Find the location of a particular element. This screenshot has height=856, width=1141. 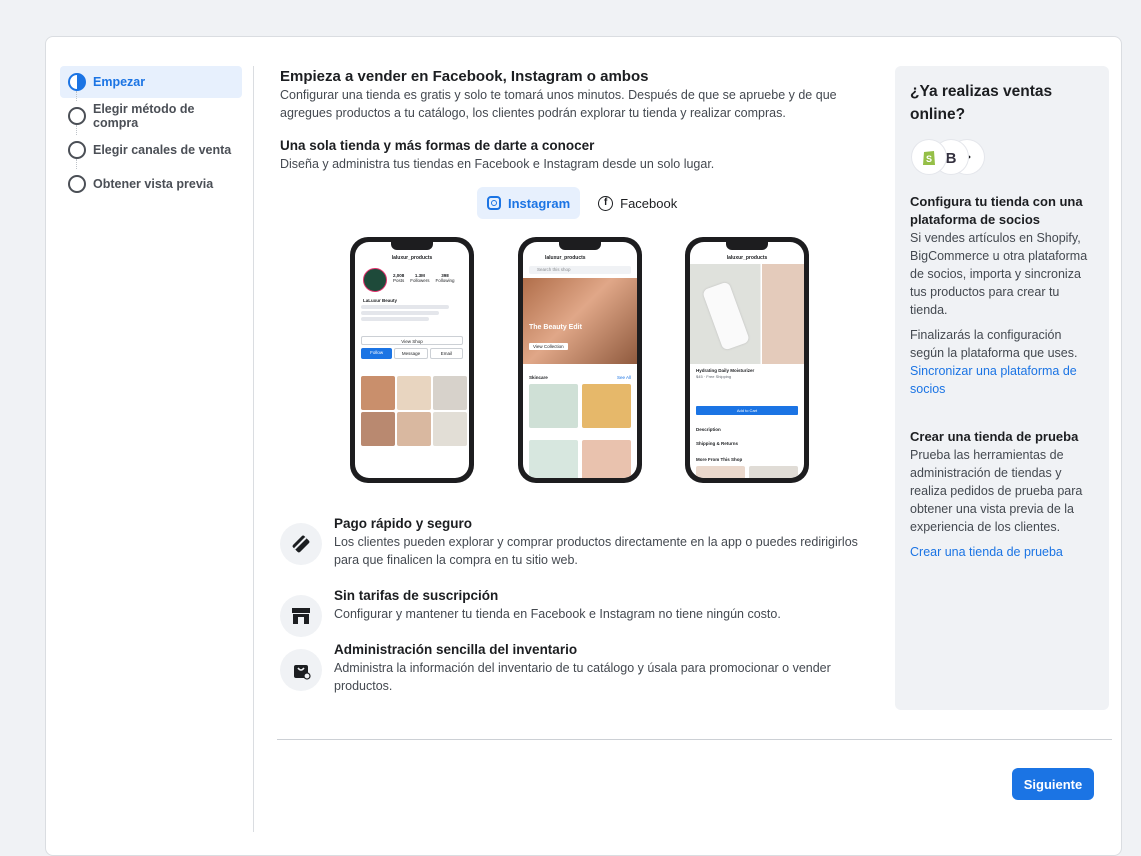

view-shop-button: View Shop is located at coordinates (412, 340).